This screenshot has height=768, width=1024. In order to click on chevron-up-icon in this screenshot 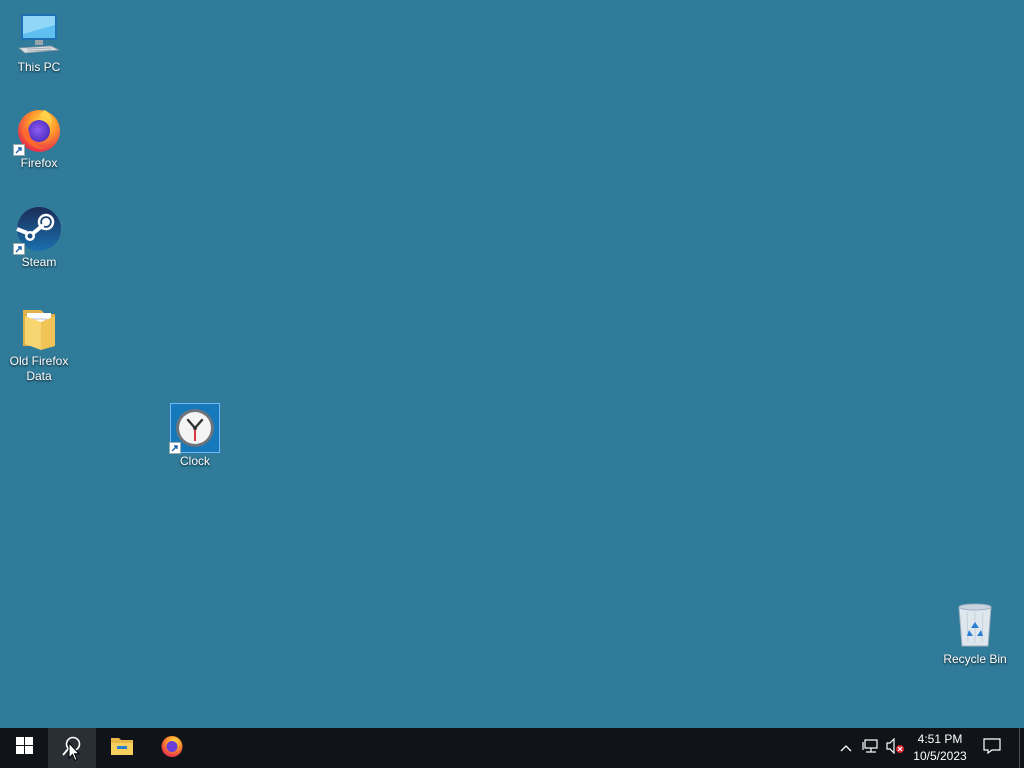, I will do `click(846, 748)`.